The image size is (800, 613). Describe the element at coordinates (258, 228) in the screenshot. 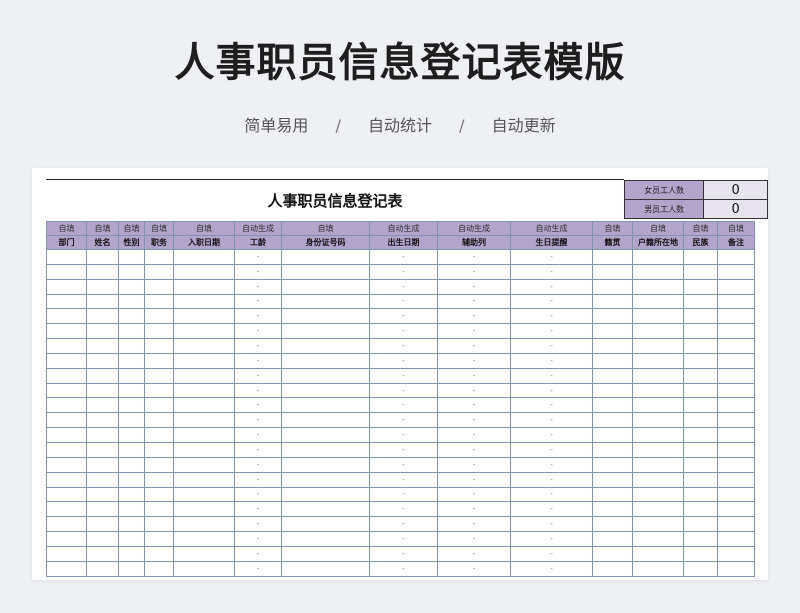

I see `hint-cell: 自动生成` at that location.